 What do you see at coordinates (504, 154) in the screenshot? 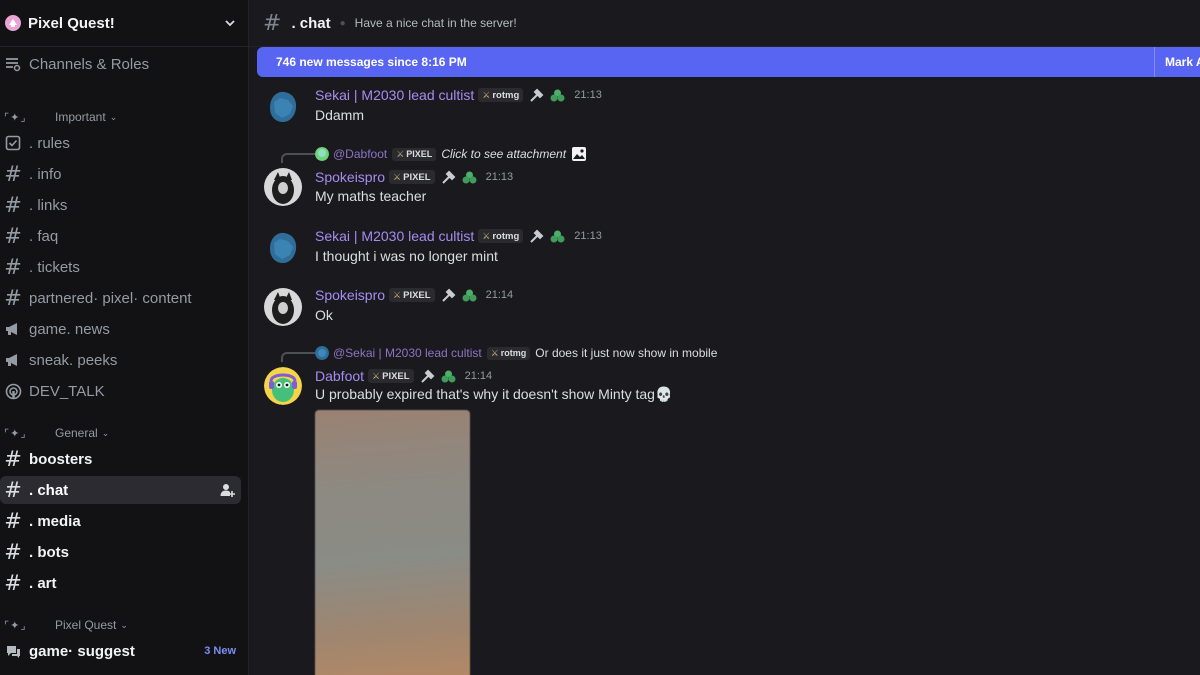
I see `reply-content: Click to see attachment` at bounding box center [504, 154].